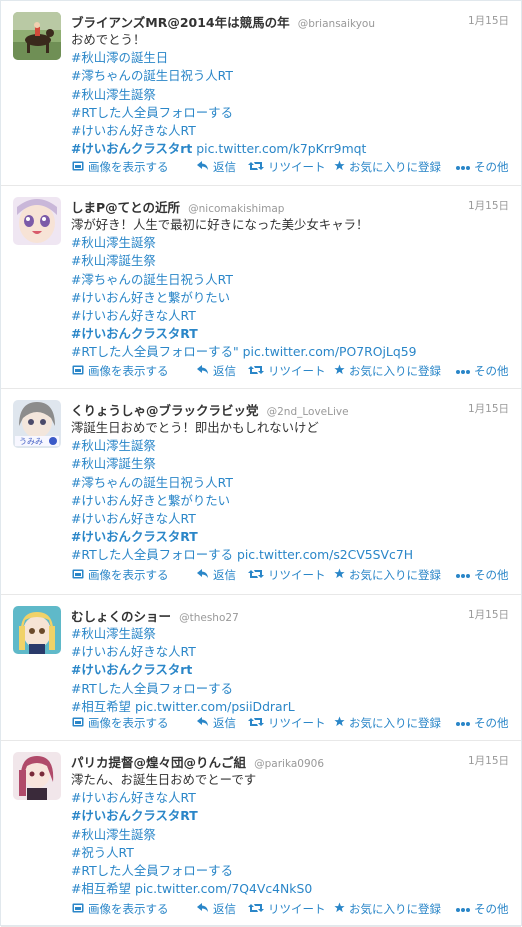 This screenshot has height=927, width=522. What do you see at coordinates (325, 554) in the screenshot?
I see `media-link: pic.twitter.com/s2CV5SVc7H` at bounding box center [325, 554].